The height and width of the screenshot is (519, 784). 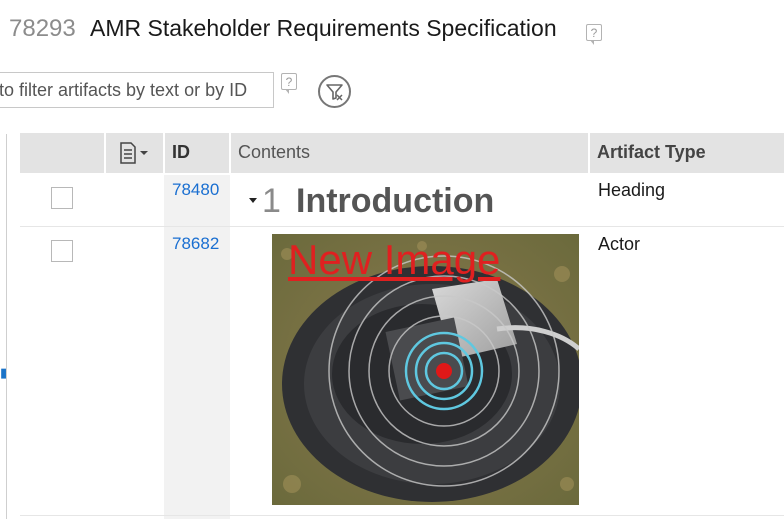 I want to click on funnel-icon, so click(x=334, y=92).